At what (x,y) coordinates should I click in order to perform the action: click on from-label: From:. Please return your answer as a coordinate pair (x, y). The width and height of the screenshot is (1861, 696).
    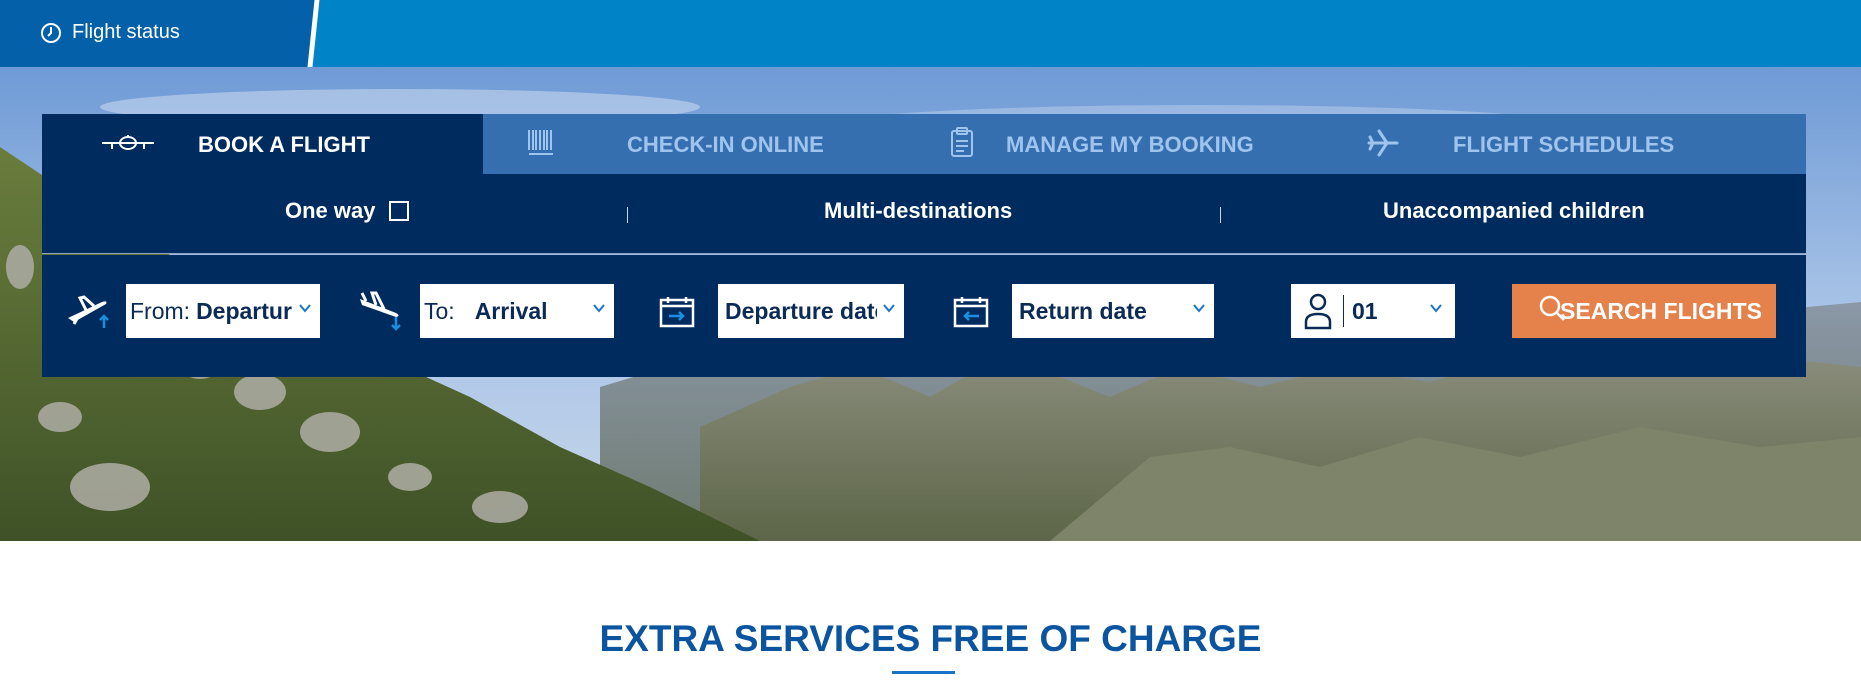
    Looking at the image, I should click on (160, 310).